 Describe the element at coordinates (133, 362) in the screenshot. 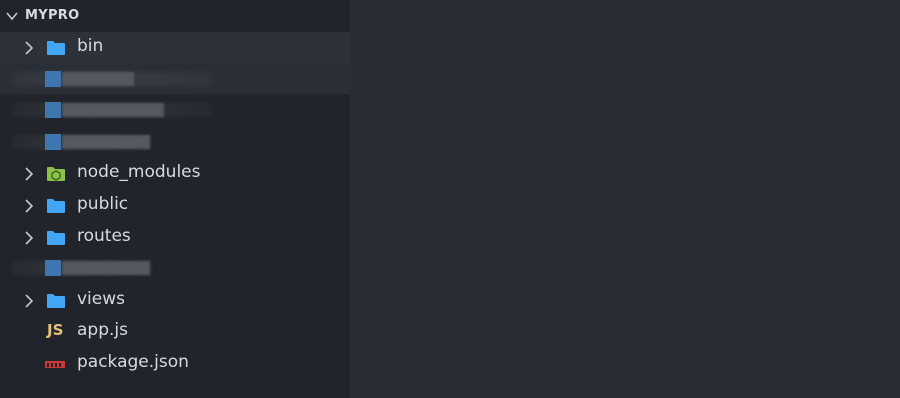

I see `tree-item-label: package.json` at that location.